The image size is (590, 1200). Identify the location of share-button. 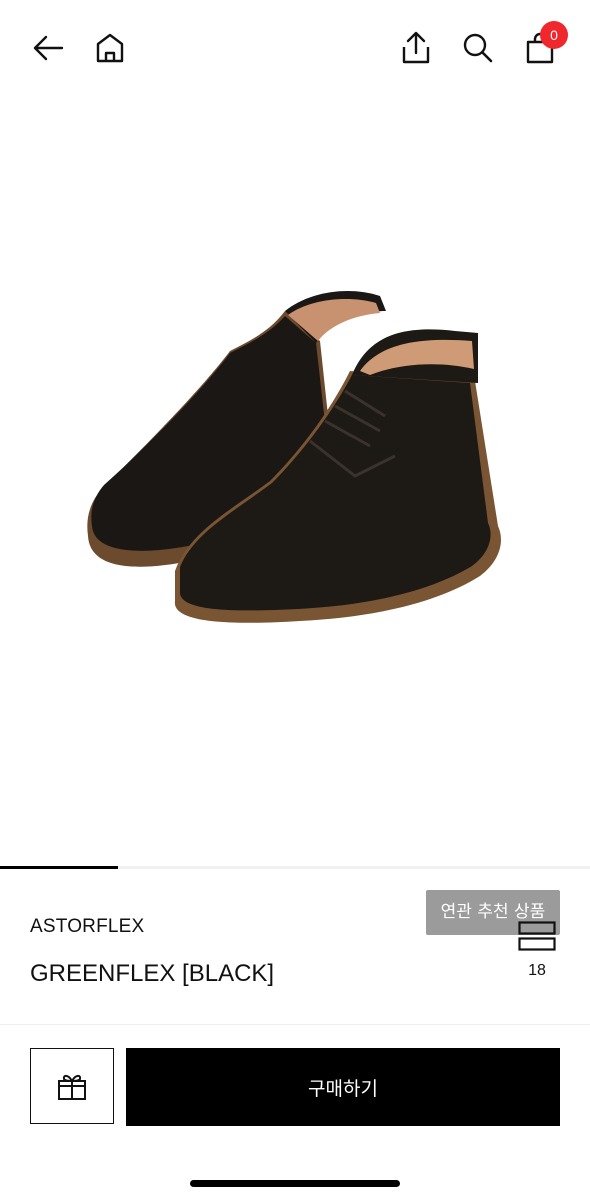
(416, 48).